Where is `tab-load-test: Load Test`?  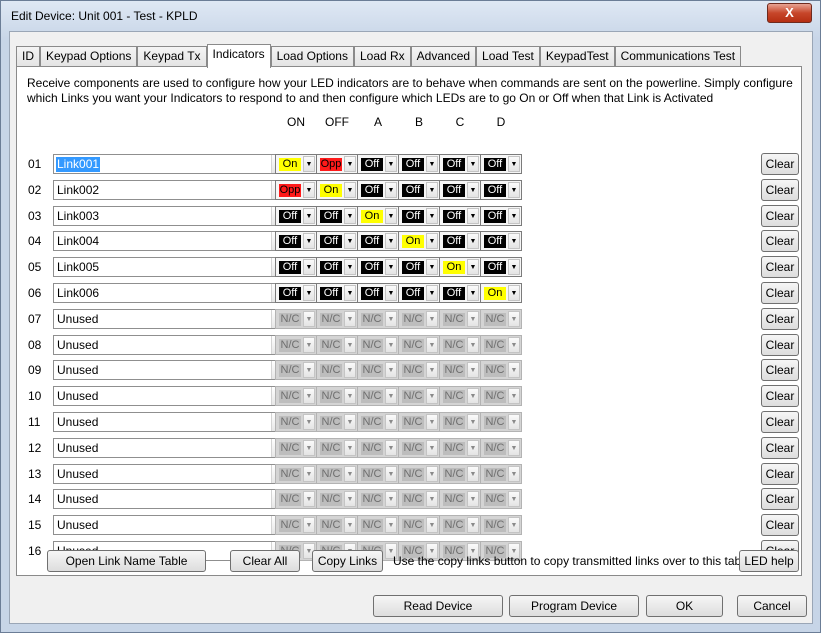
tab-load-test: Load Test is located at coordinates (508, 56).